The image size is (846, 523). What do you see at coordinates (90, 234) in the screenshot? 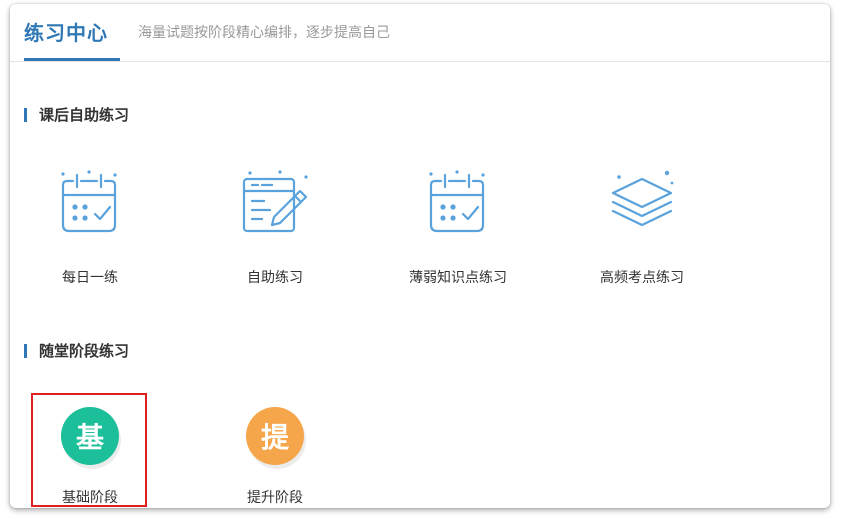
I see `practice-item-daily: 每日一练` at bounding box center [90, 234].